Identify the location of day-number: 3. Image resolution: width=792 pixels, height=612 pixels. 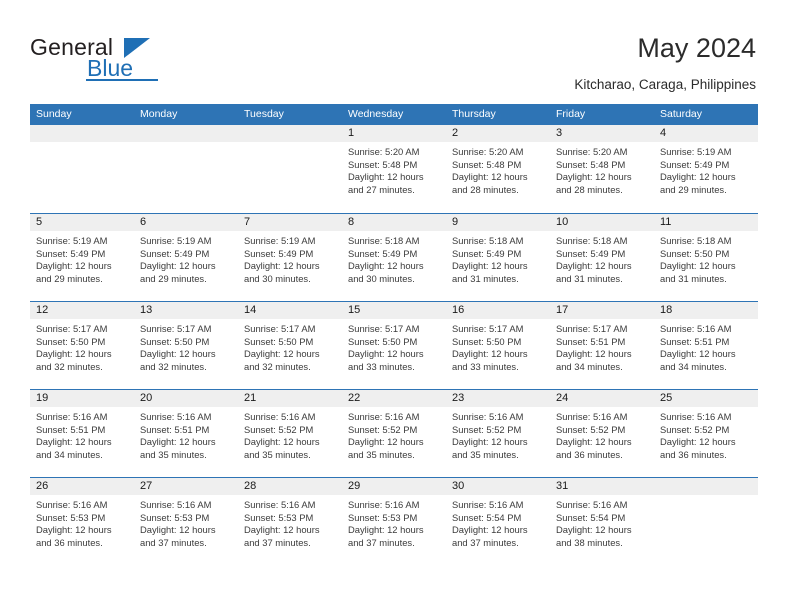
(602, 133).